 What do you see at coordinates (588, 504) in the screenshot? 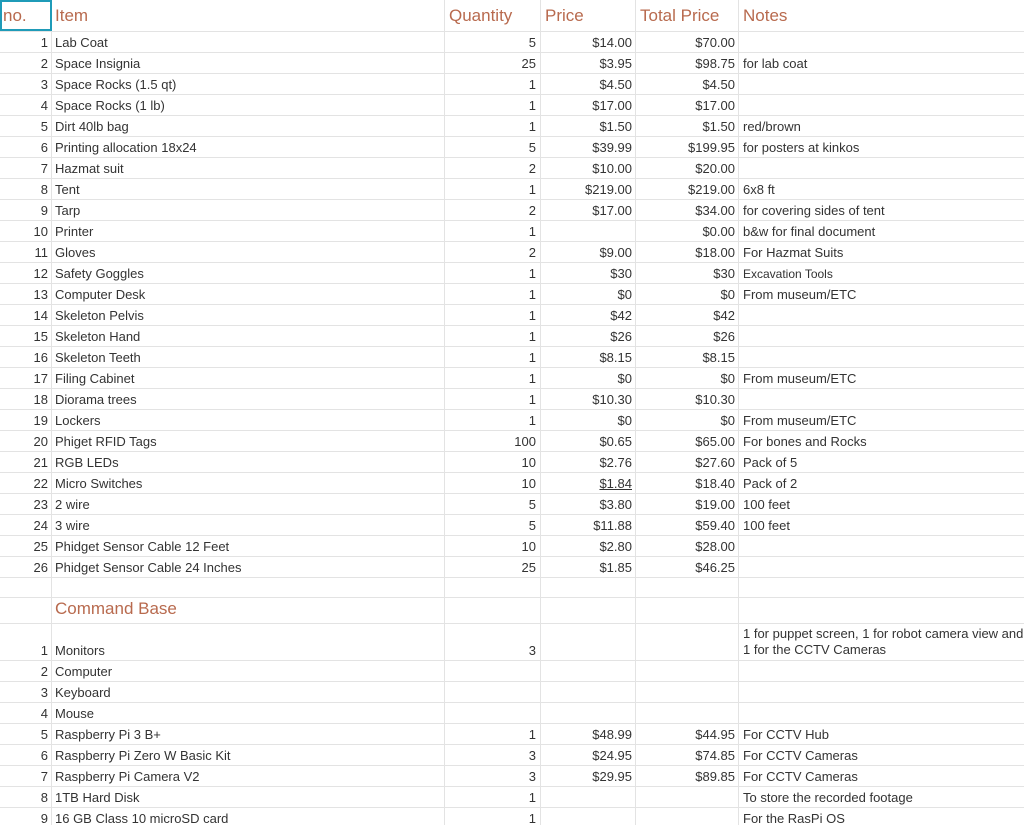
I see `cell-price: $3.80` at bounding box center [588, 504].